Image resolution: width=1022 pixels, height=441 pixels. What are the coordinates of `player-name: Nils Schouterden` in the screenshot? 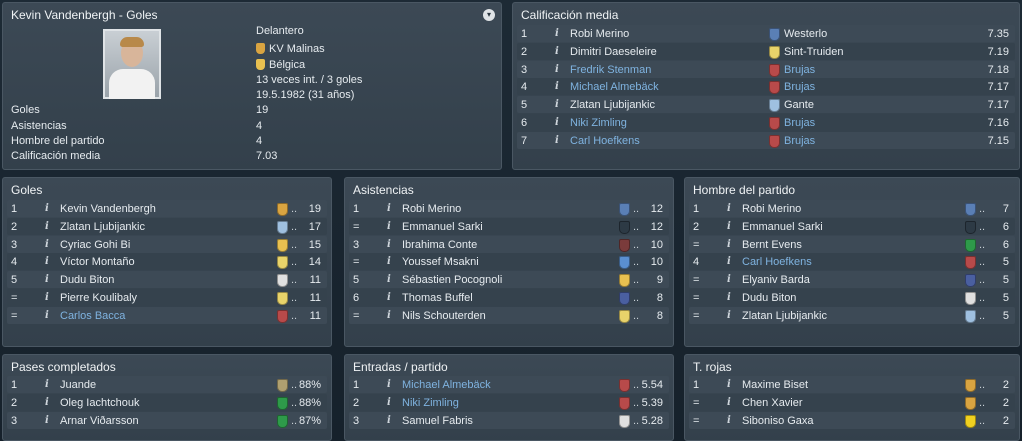 It's located at (444, 316).